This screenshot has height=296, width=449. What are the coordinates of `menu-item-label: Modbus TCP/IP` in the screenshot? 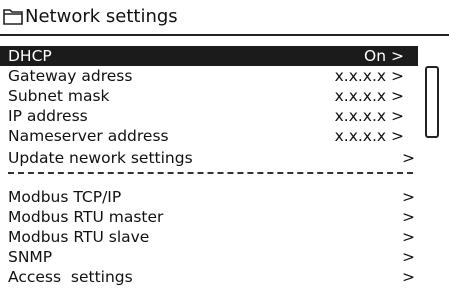 It's located at (65, 197).